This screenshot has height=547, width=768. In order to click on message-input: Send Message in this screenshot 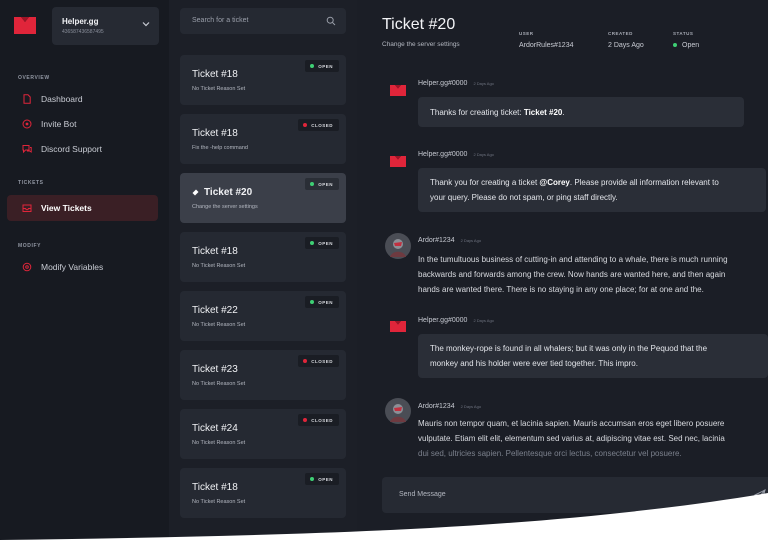, I will do `click(575, 495)`.